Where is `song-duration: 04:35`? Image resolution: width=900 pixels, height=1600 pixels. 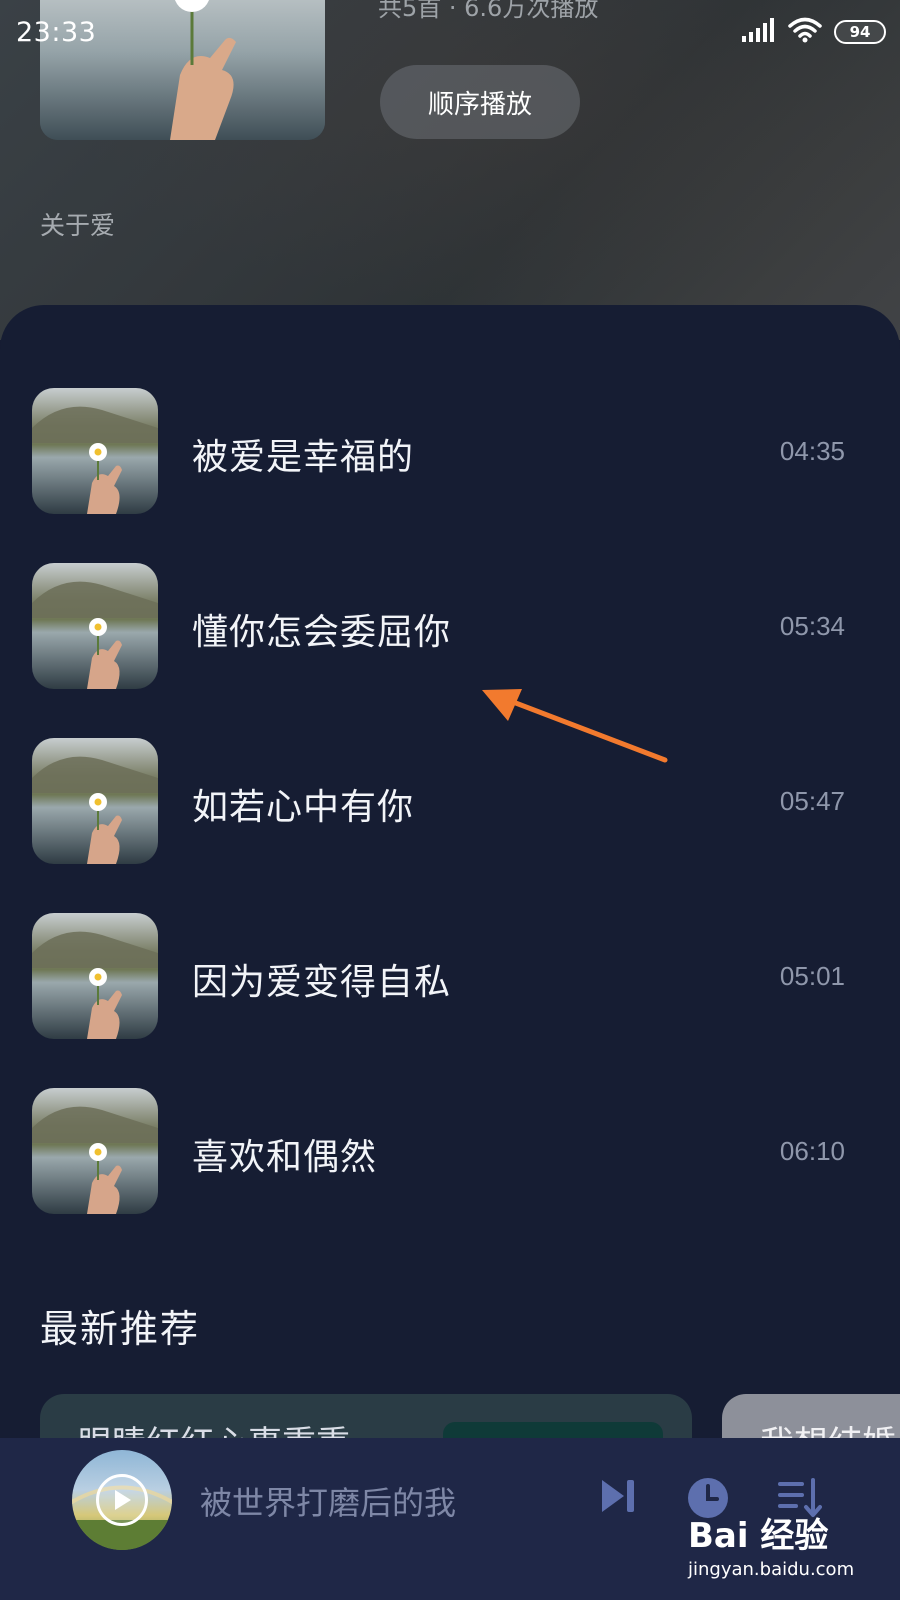
song-duration: 04:35 is located at coordinates (812, 451).